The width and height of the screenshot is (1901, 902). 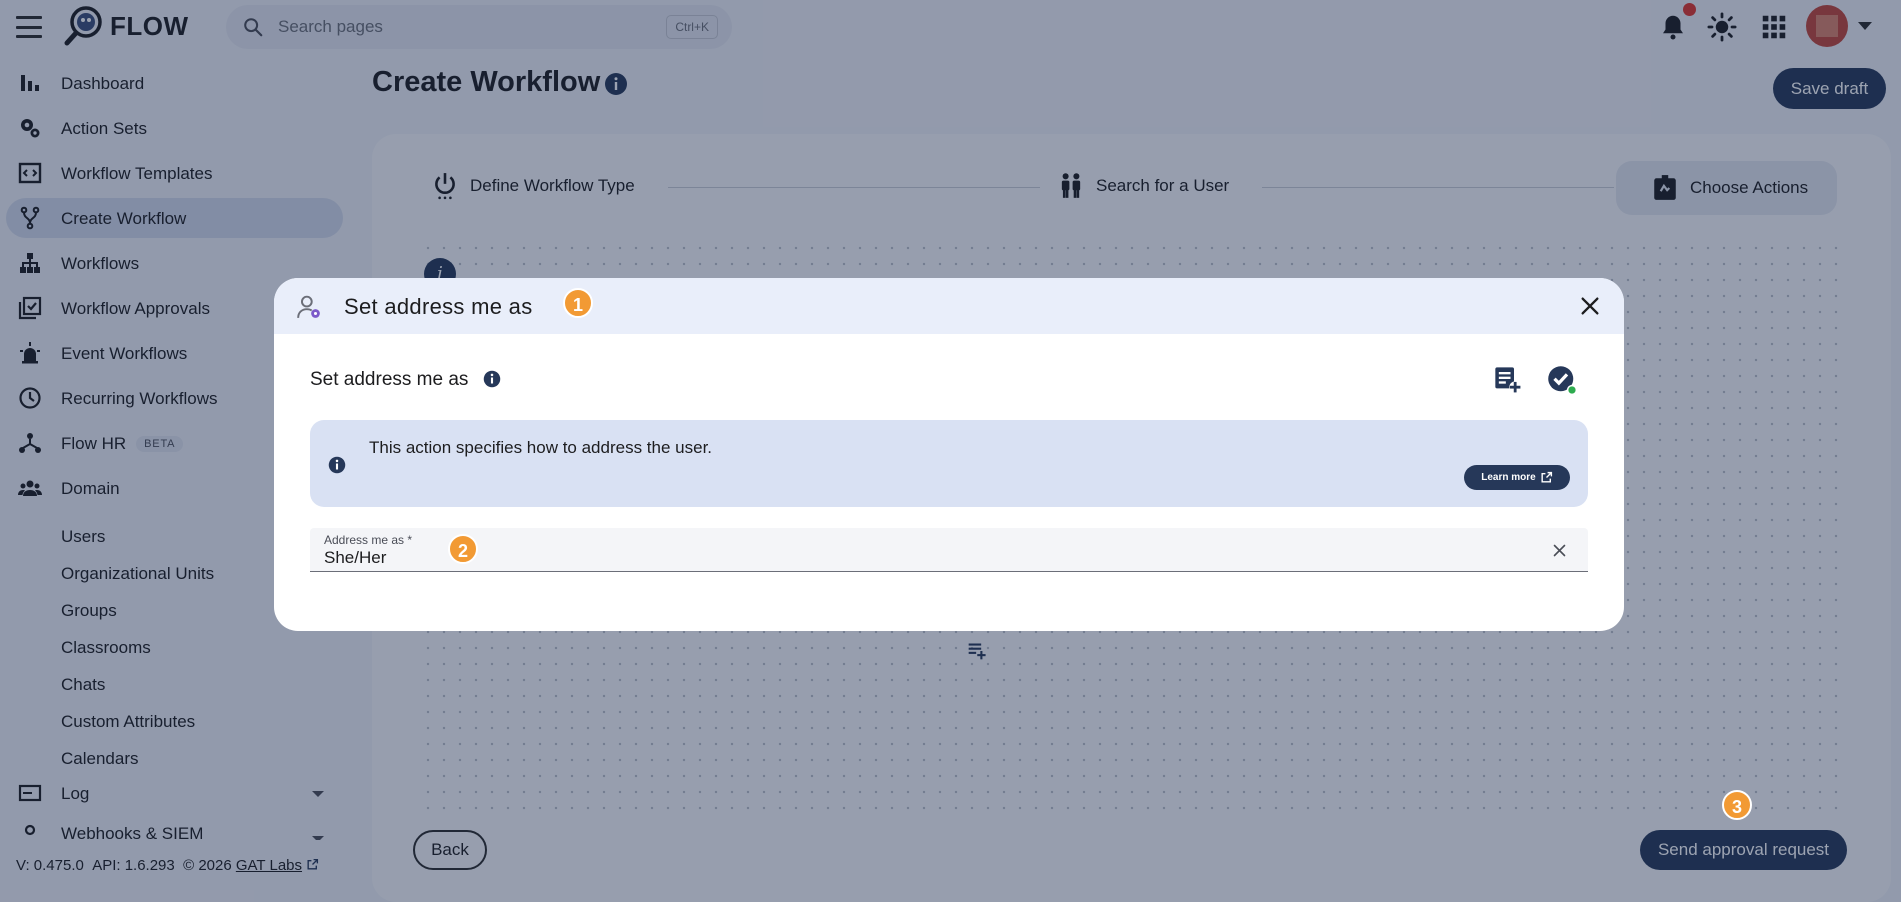 What do you see at coordinates (1507, 379) in the screenshot?
I see `add-note-icon` at bounding box center [1507, 379].